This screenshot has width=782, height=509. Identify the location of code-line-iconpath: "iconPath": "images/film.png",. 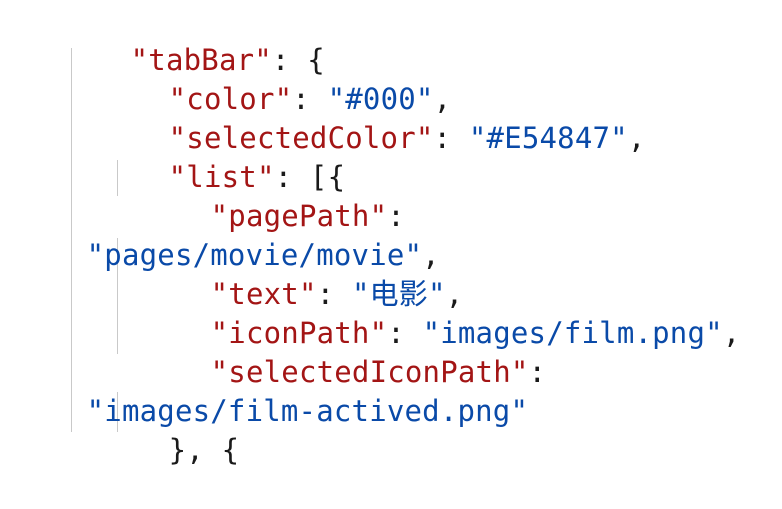
(440, 312).